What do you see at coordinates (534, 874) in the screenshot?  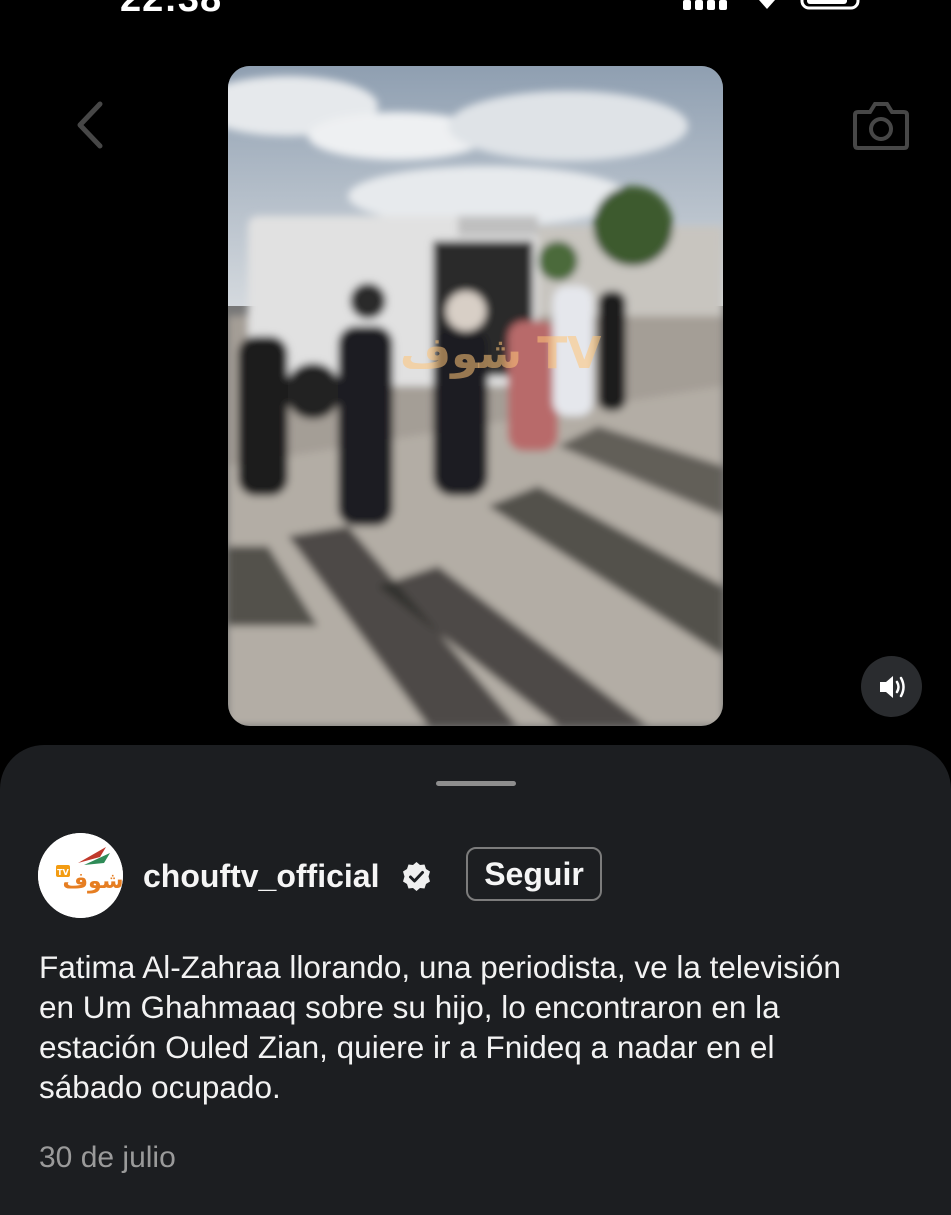 I see `follow-button: Seguir` at bounding box center [534, 874].